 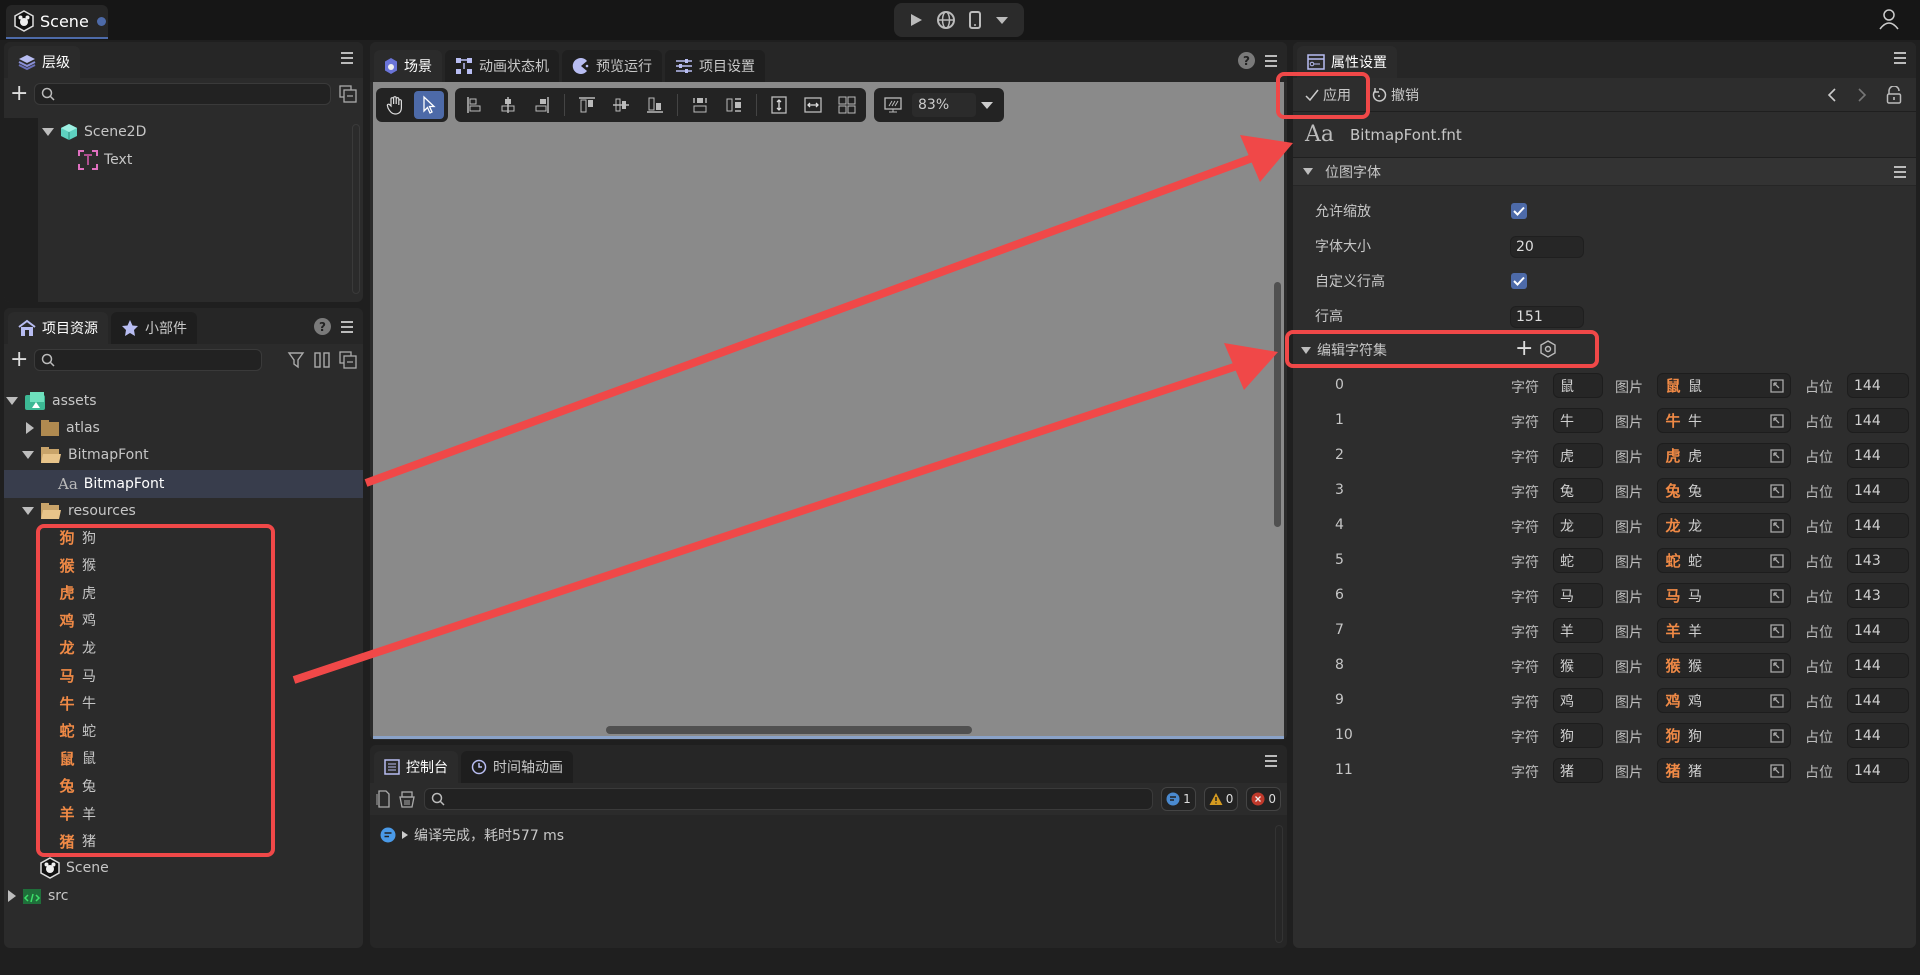 What do you see at coordinates (58, 328) in the screenshot?
I see `tab-project-assets: 项目资源` at bounding box center [58, 328].